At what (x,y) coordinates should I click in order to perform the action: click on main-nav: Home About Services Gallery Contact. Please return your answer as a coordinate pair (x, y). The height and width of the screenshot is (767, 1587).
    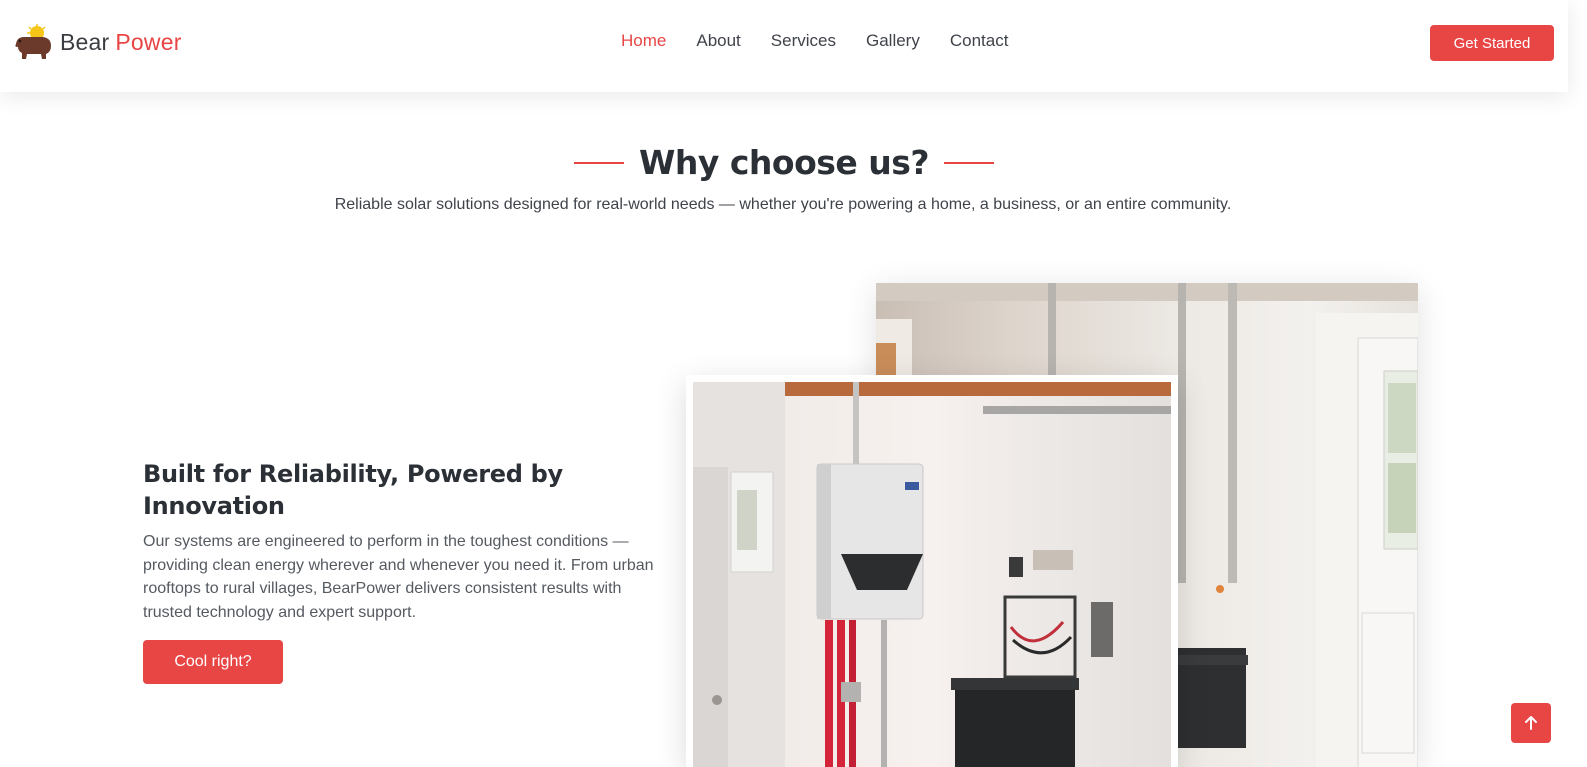
    Looking at the image, I should click on (829, 41).